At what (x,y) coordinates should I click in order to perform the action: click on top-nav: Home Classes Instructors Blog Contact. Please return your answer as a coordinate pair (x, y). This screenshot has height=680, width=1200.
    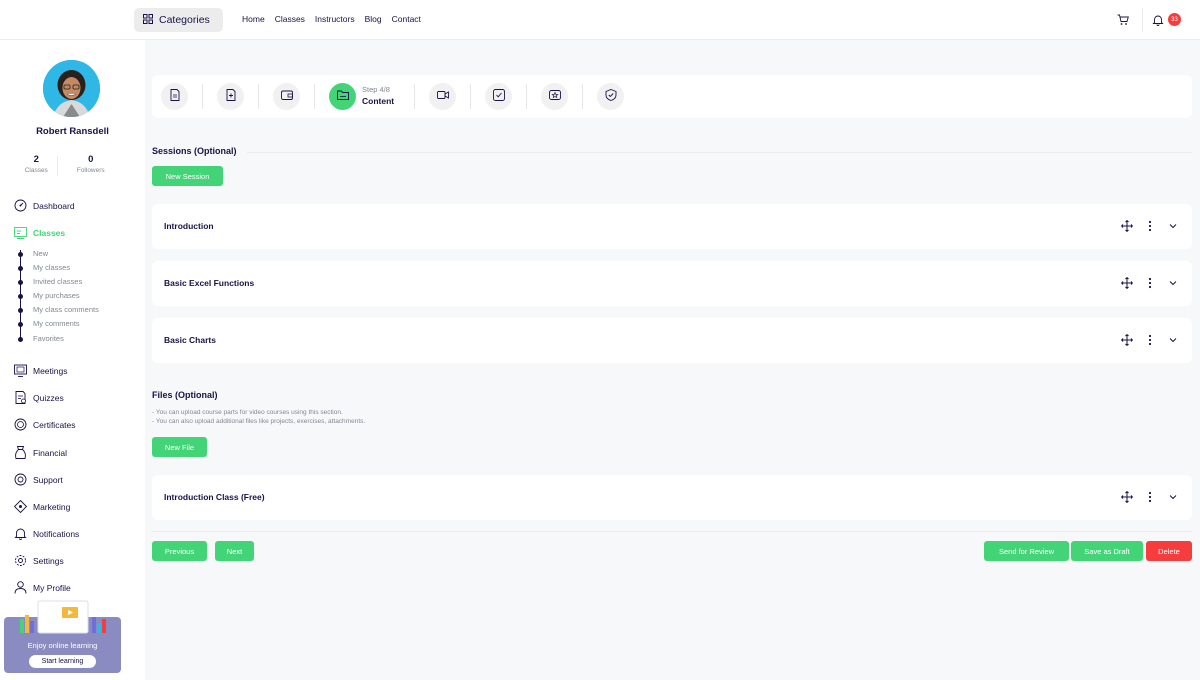
    Looking at the image, I should click on (331, 19).